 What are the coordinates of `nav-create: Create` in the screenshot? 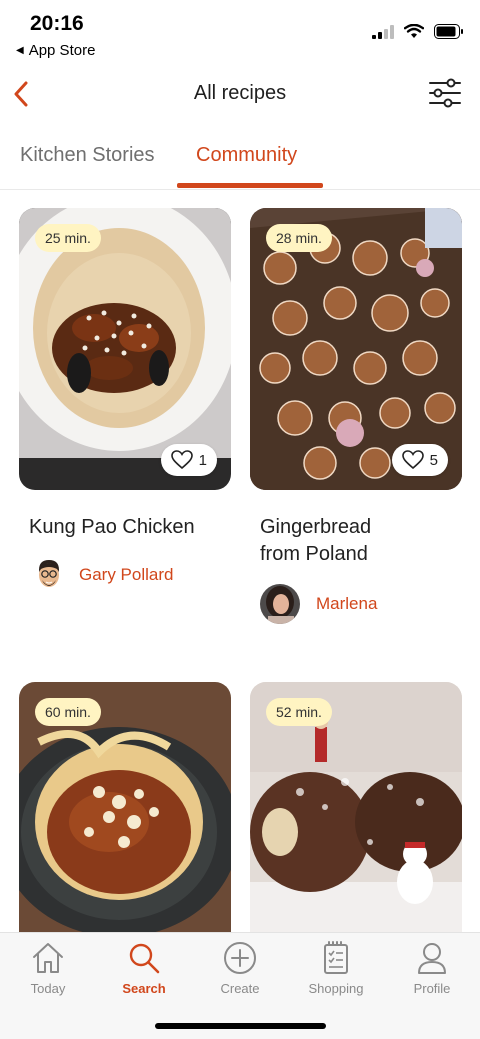 It's located at (240, 968).